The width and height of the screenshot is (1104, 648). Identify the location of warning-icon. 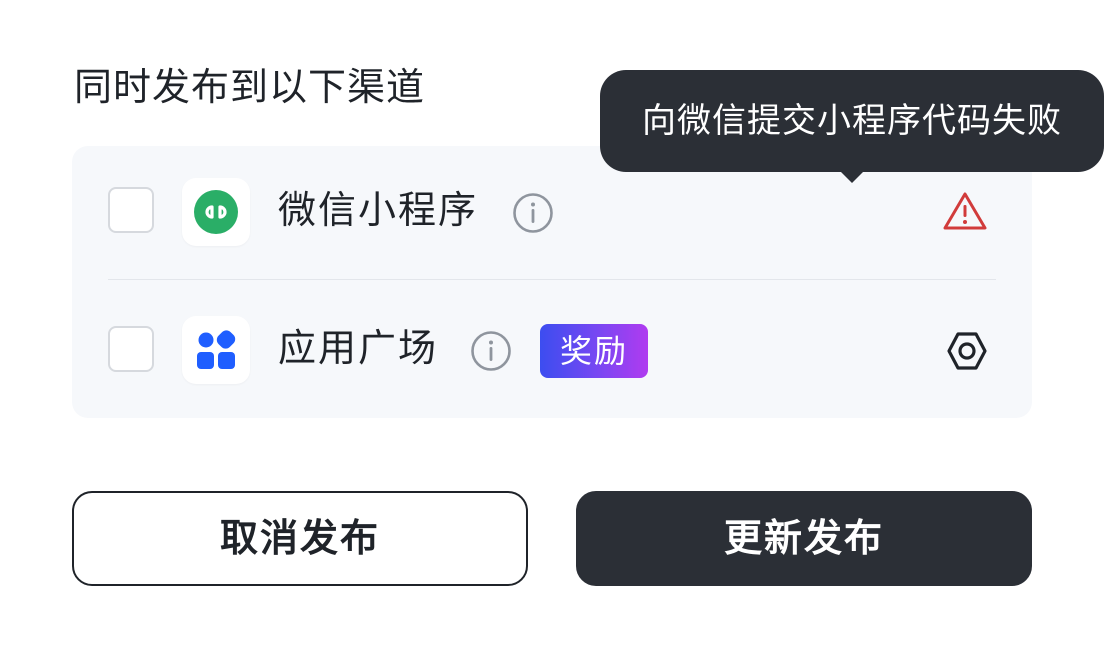
(965, 211).